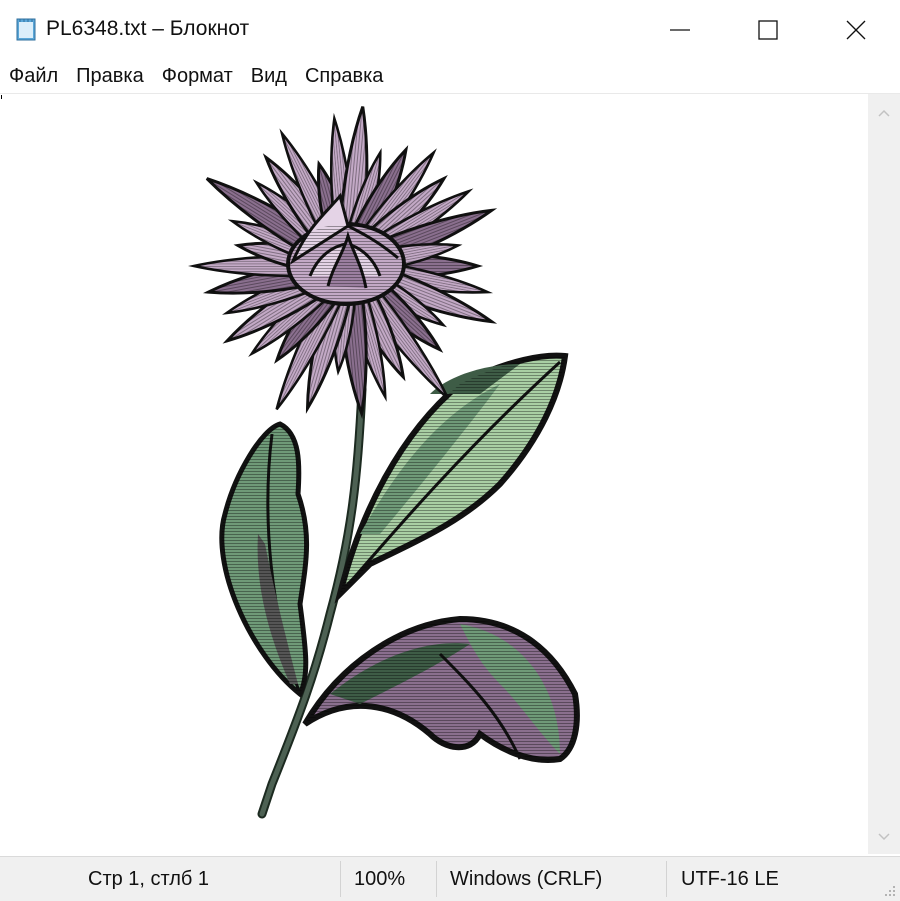  What do you see at coordinates (450, 29) in the screenshot?
I see `title-bar: PL6348.txt – Блокнот` at bounding box center [450, 29].